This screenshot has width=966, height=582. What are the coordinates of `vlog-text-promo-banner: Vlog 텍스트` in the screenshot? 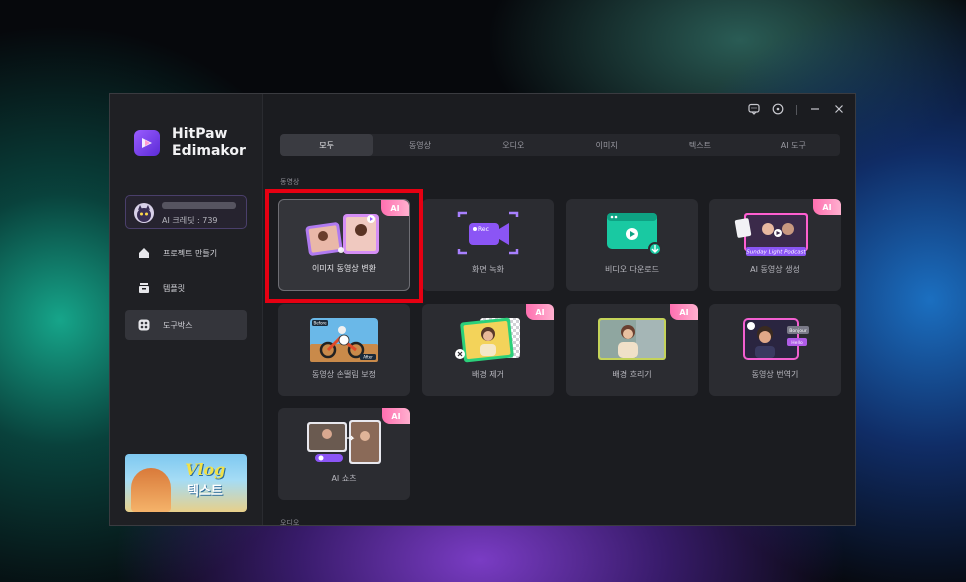 It's located at (186, 483).